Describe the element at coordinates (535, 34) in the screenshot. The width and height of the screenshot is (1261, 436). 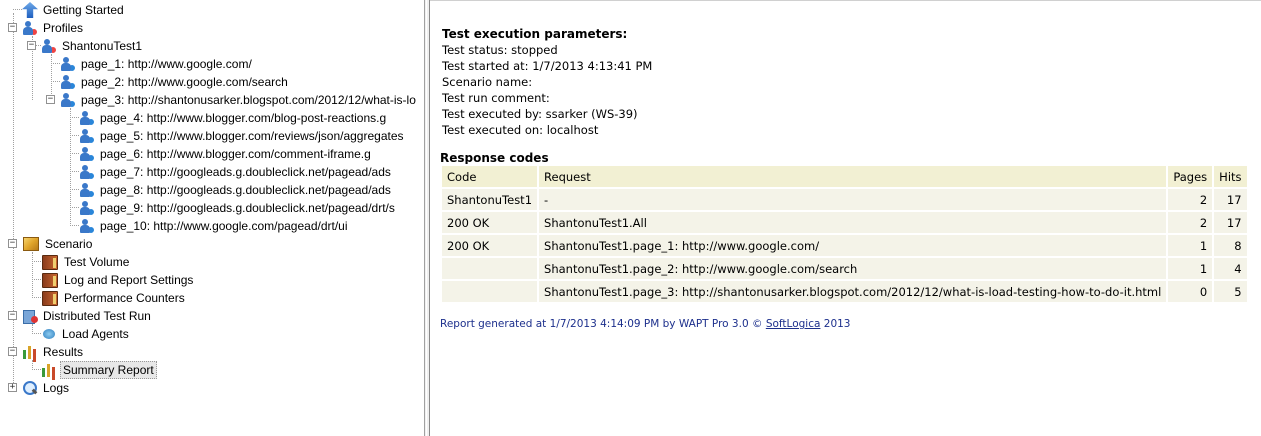
I see `params-title: Test execution parameters:` at that location.